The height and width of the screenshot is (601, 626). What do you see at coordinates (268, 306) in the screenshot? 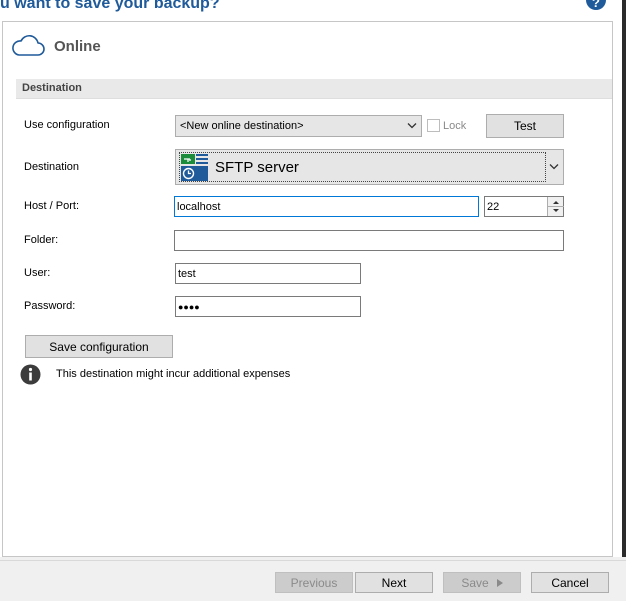
I see `password-input: ●●●●` at bounding box center [268, 306].